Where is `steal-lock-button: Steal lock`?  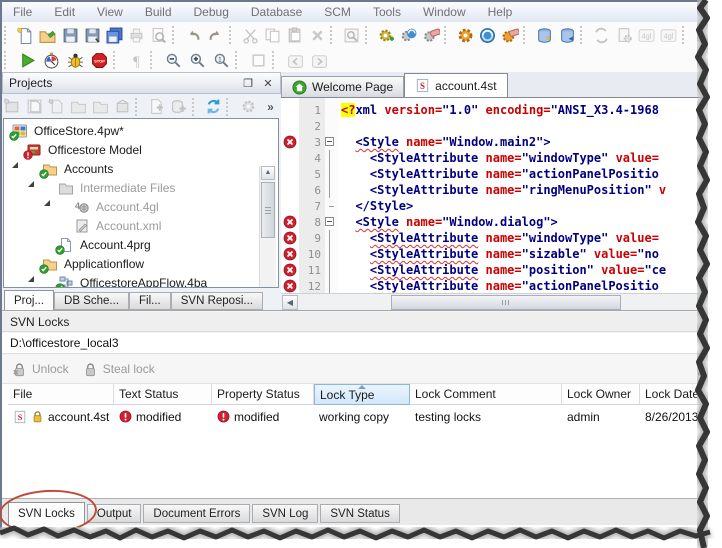 steal-lock-button: Steal lock is located at coordinates (119, 369).